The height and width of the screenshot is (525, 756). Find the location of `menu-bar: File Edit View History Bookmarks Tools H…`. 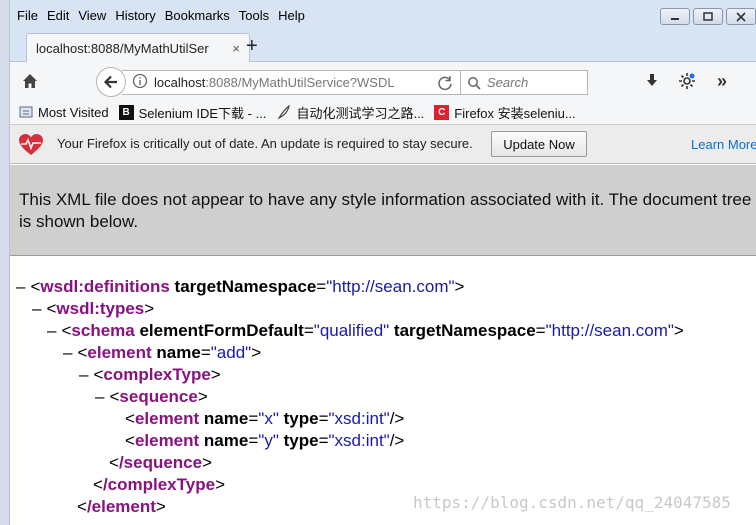

menu-bar: File Edit View History Bookmarks Tools H… is located at coordinates (383, 15).